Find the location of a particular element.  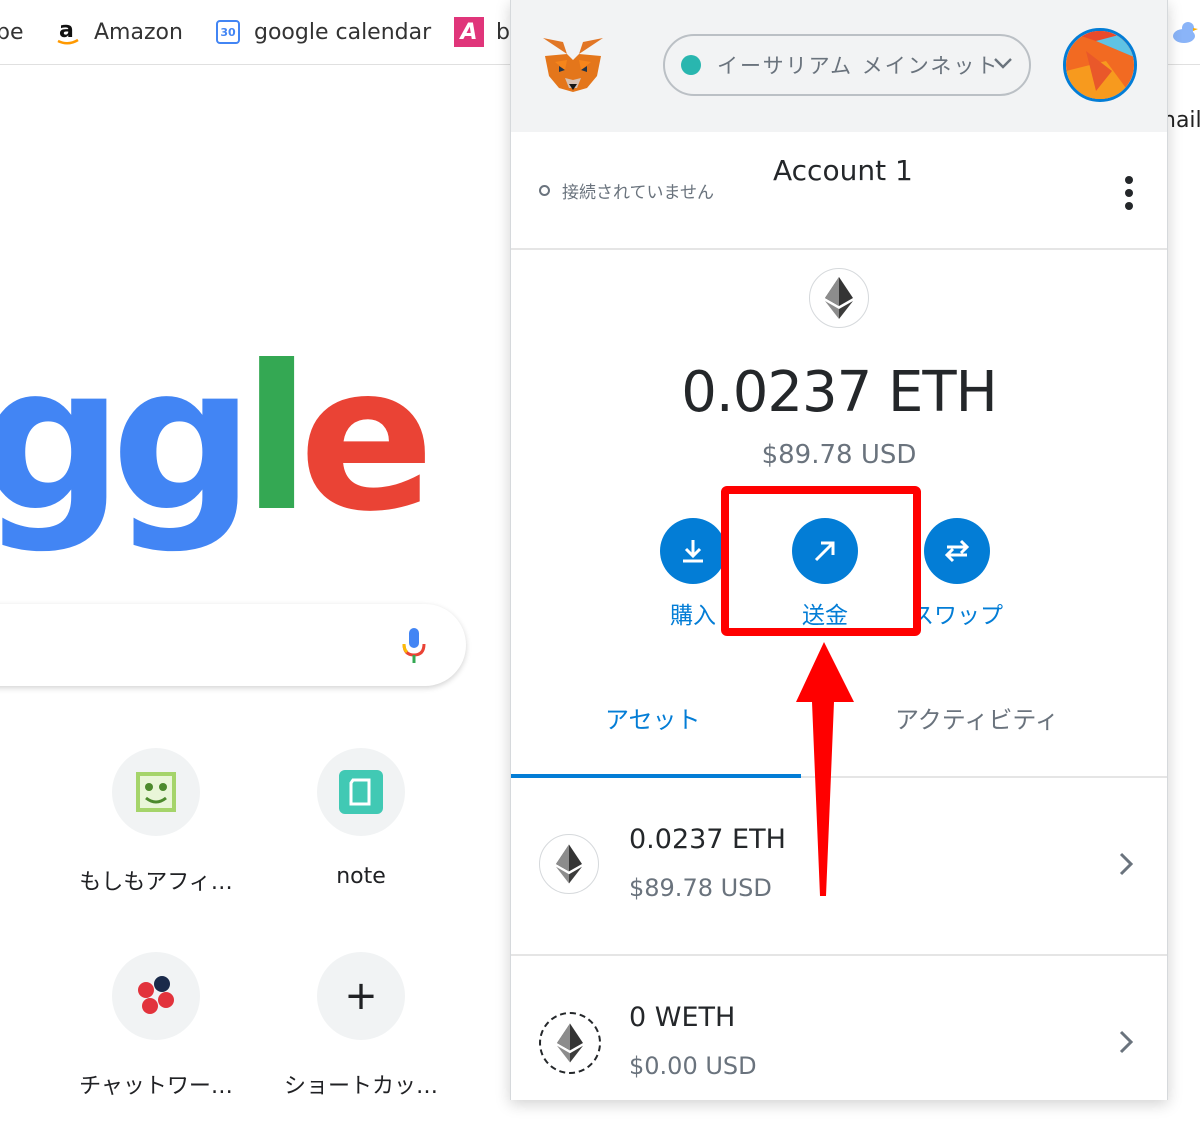

bookmark-partial: be is located at coordinates (12, 32).